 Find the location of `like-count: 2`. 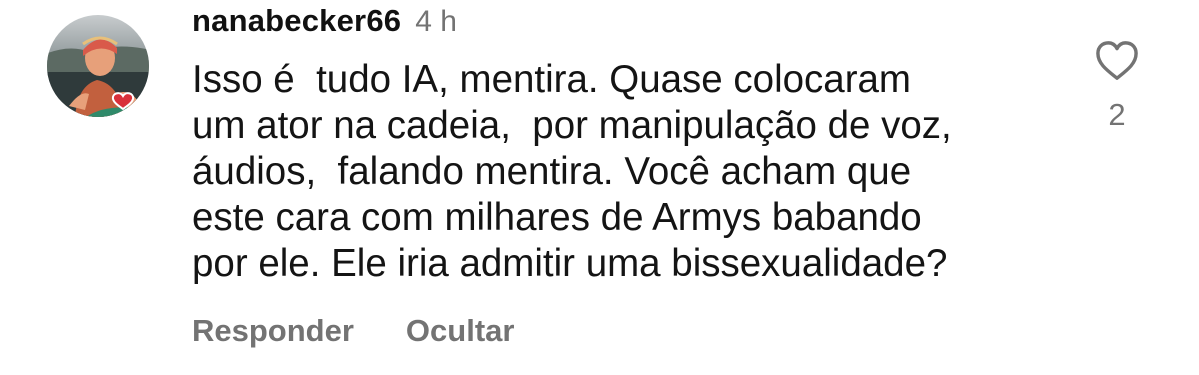

like-count: 2 is located at coordinates (1117, 114).